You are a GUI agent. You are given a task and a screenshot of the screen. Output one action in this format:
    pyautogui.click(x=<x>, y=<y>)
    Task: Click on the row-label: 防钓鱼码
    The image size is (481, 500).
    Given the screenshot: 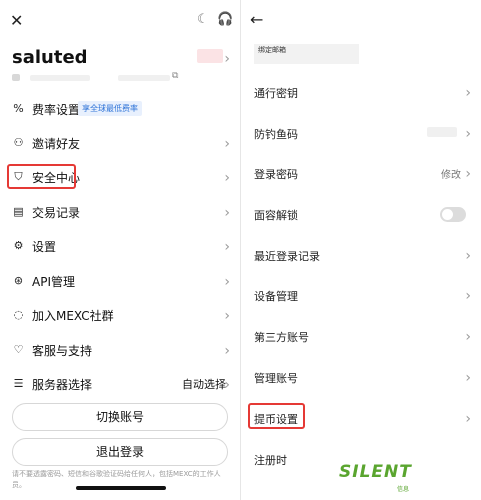 What is the action you would take?
    pyautogui.click(x=276, y=134)
    